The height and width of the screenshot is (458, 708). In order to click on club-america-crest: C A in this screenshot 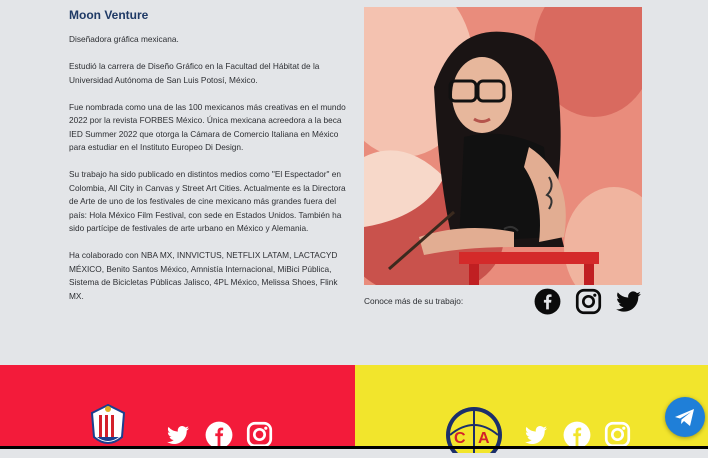, I will do `click(474, 431)`.